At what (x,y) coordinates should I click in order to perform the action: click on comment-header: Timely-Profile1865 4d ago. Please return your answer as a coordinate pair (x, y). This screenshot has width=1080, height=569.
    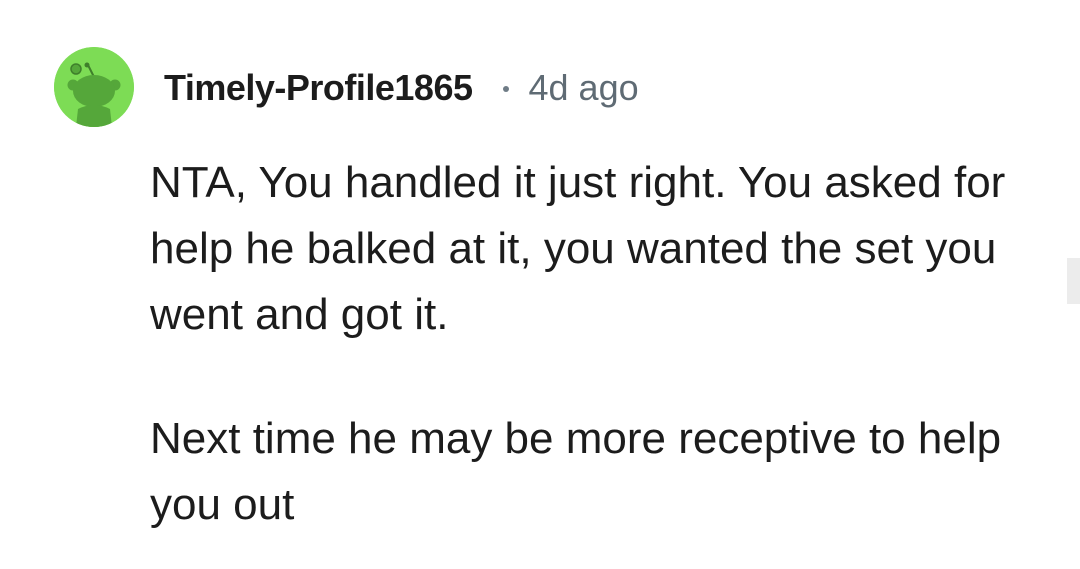
    Looking at the image, I should click on (401, 88).